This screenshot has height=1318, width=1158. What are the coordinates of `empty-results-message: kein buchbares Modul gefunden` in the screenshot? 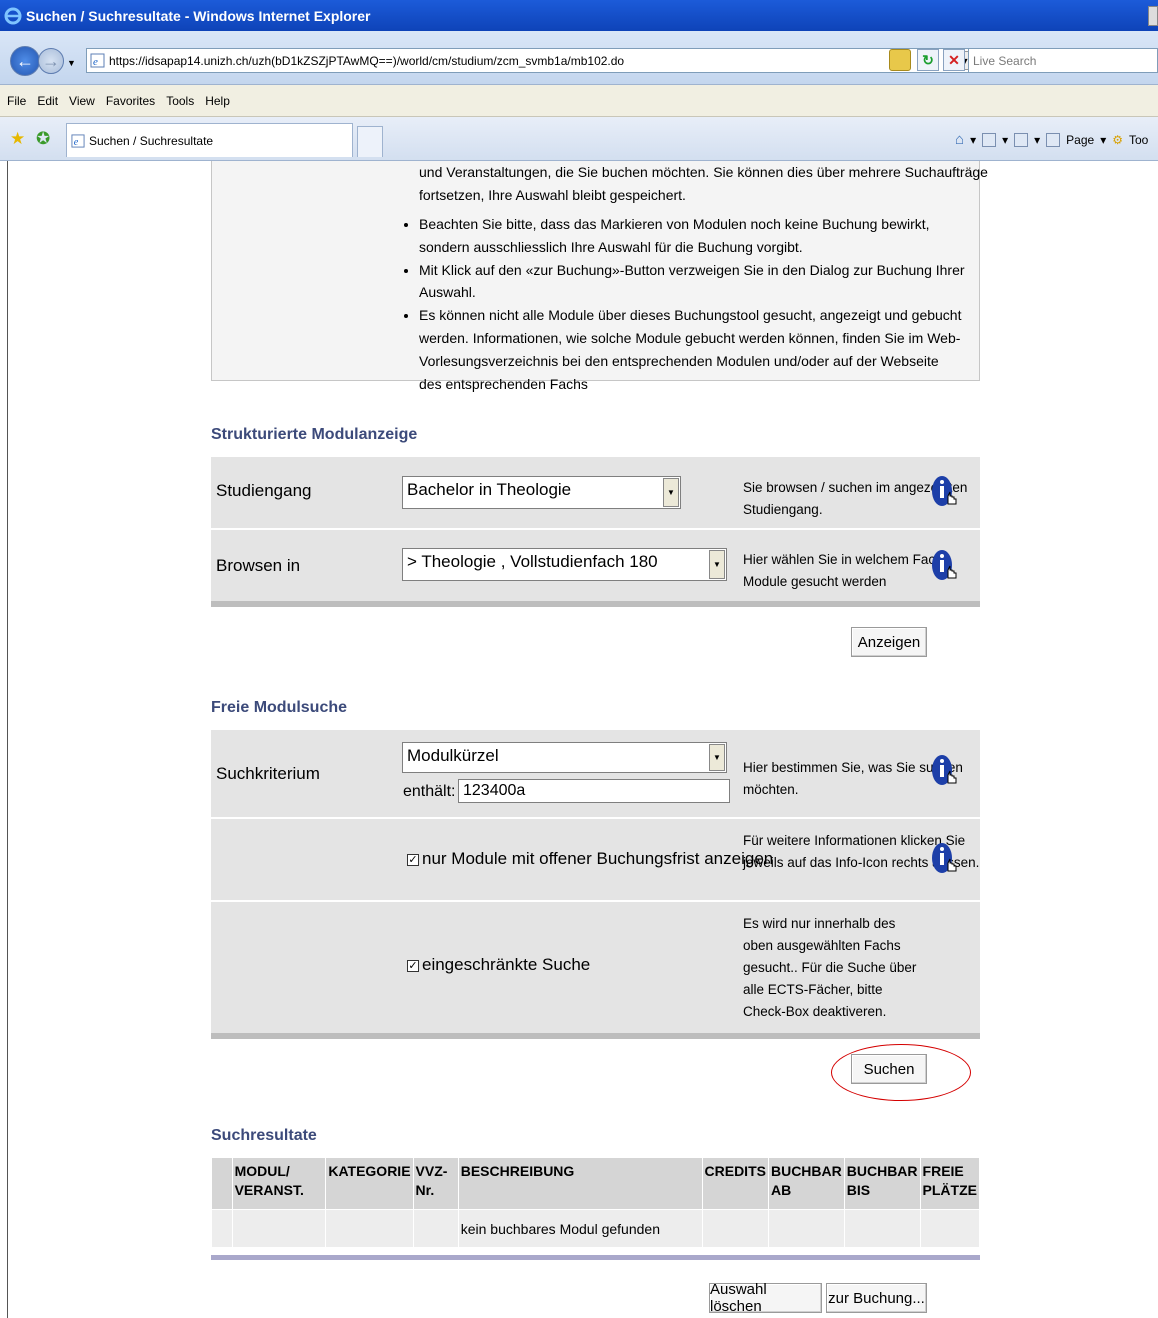 It's located at (580, 1228).